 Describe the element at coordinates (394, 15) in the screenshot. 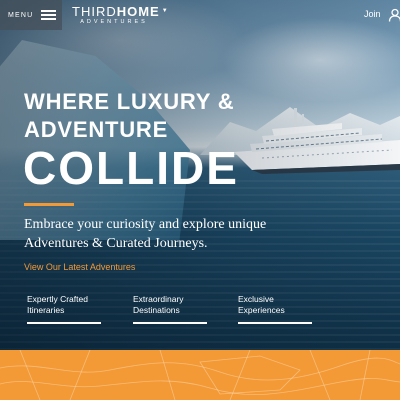

I see `user-icon` at that location.